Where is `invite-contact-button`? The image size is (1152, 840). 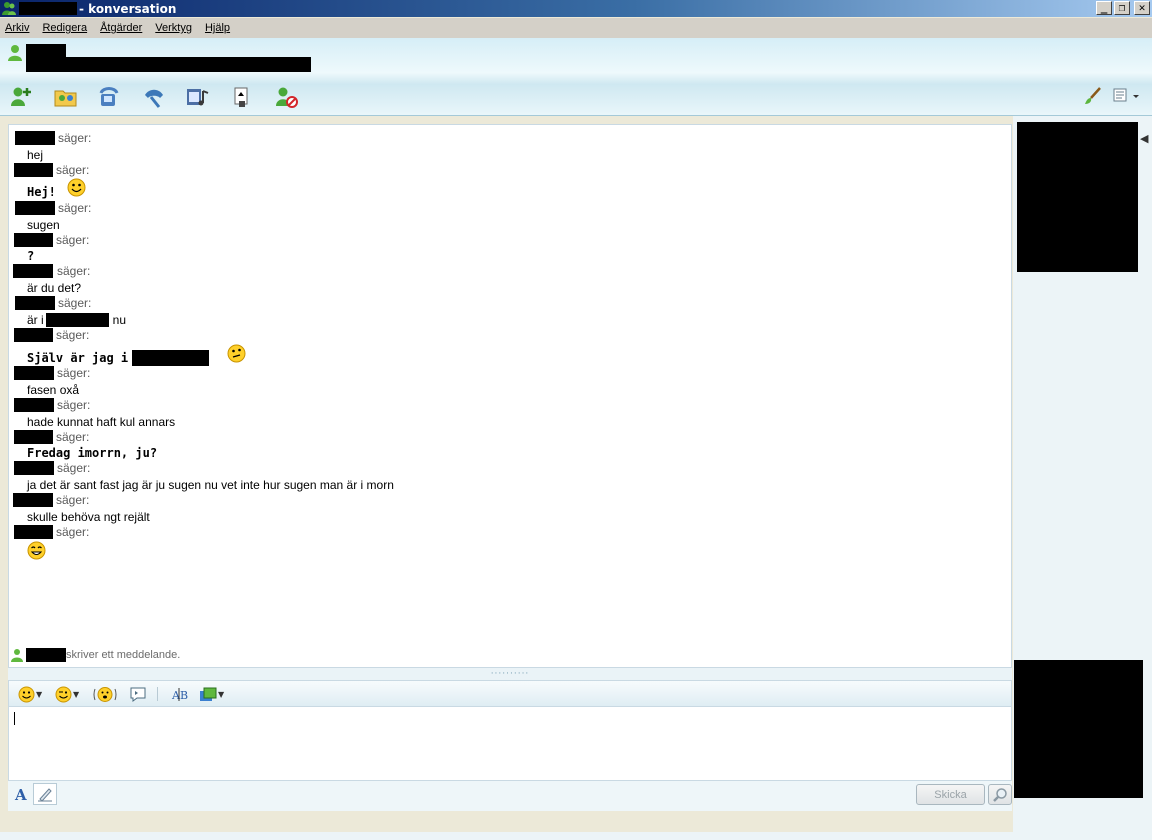
invite-contact-button is located at coordinates (22, 97).